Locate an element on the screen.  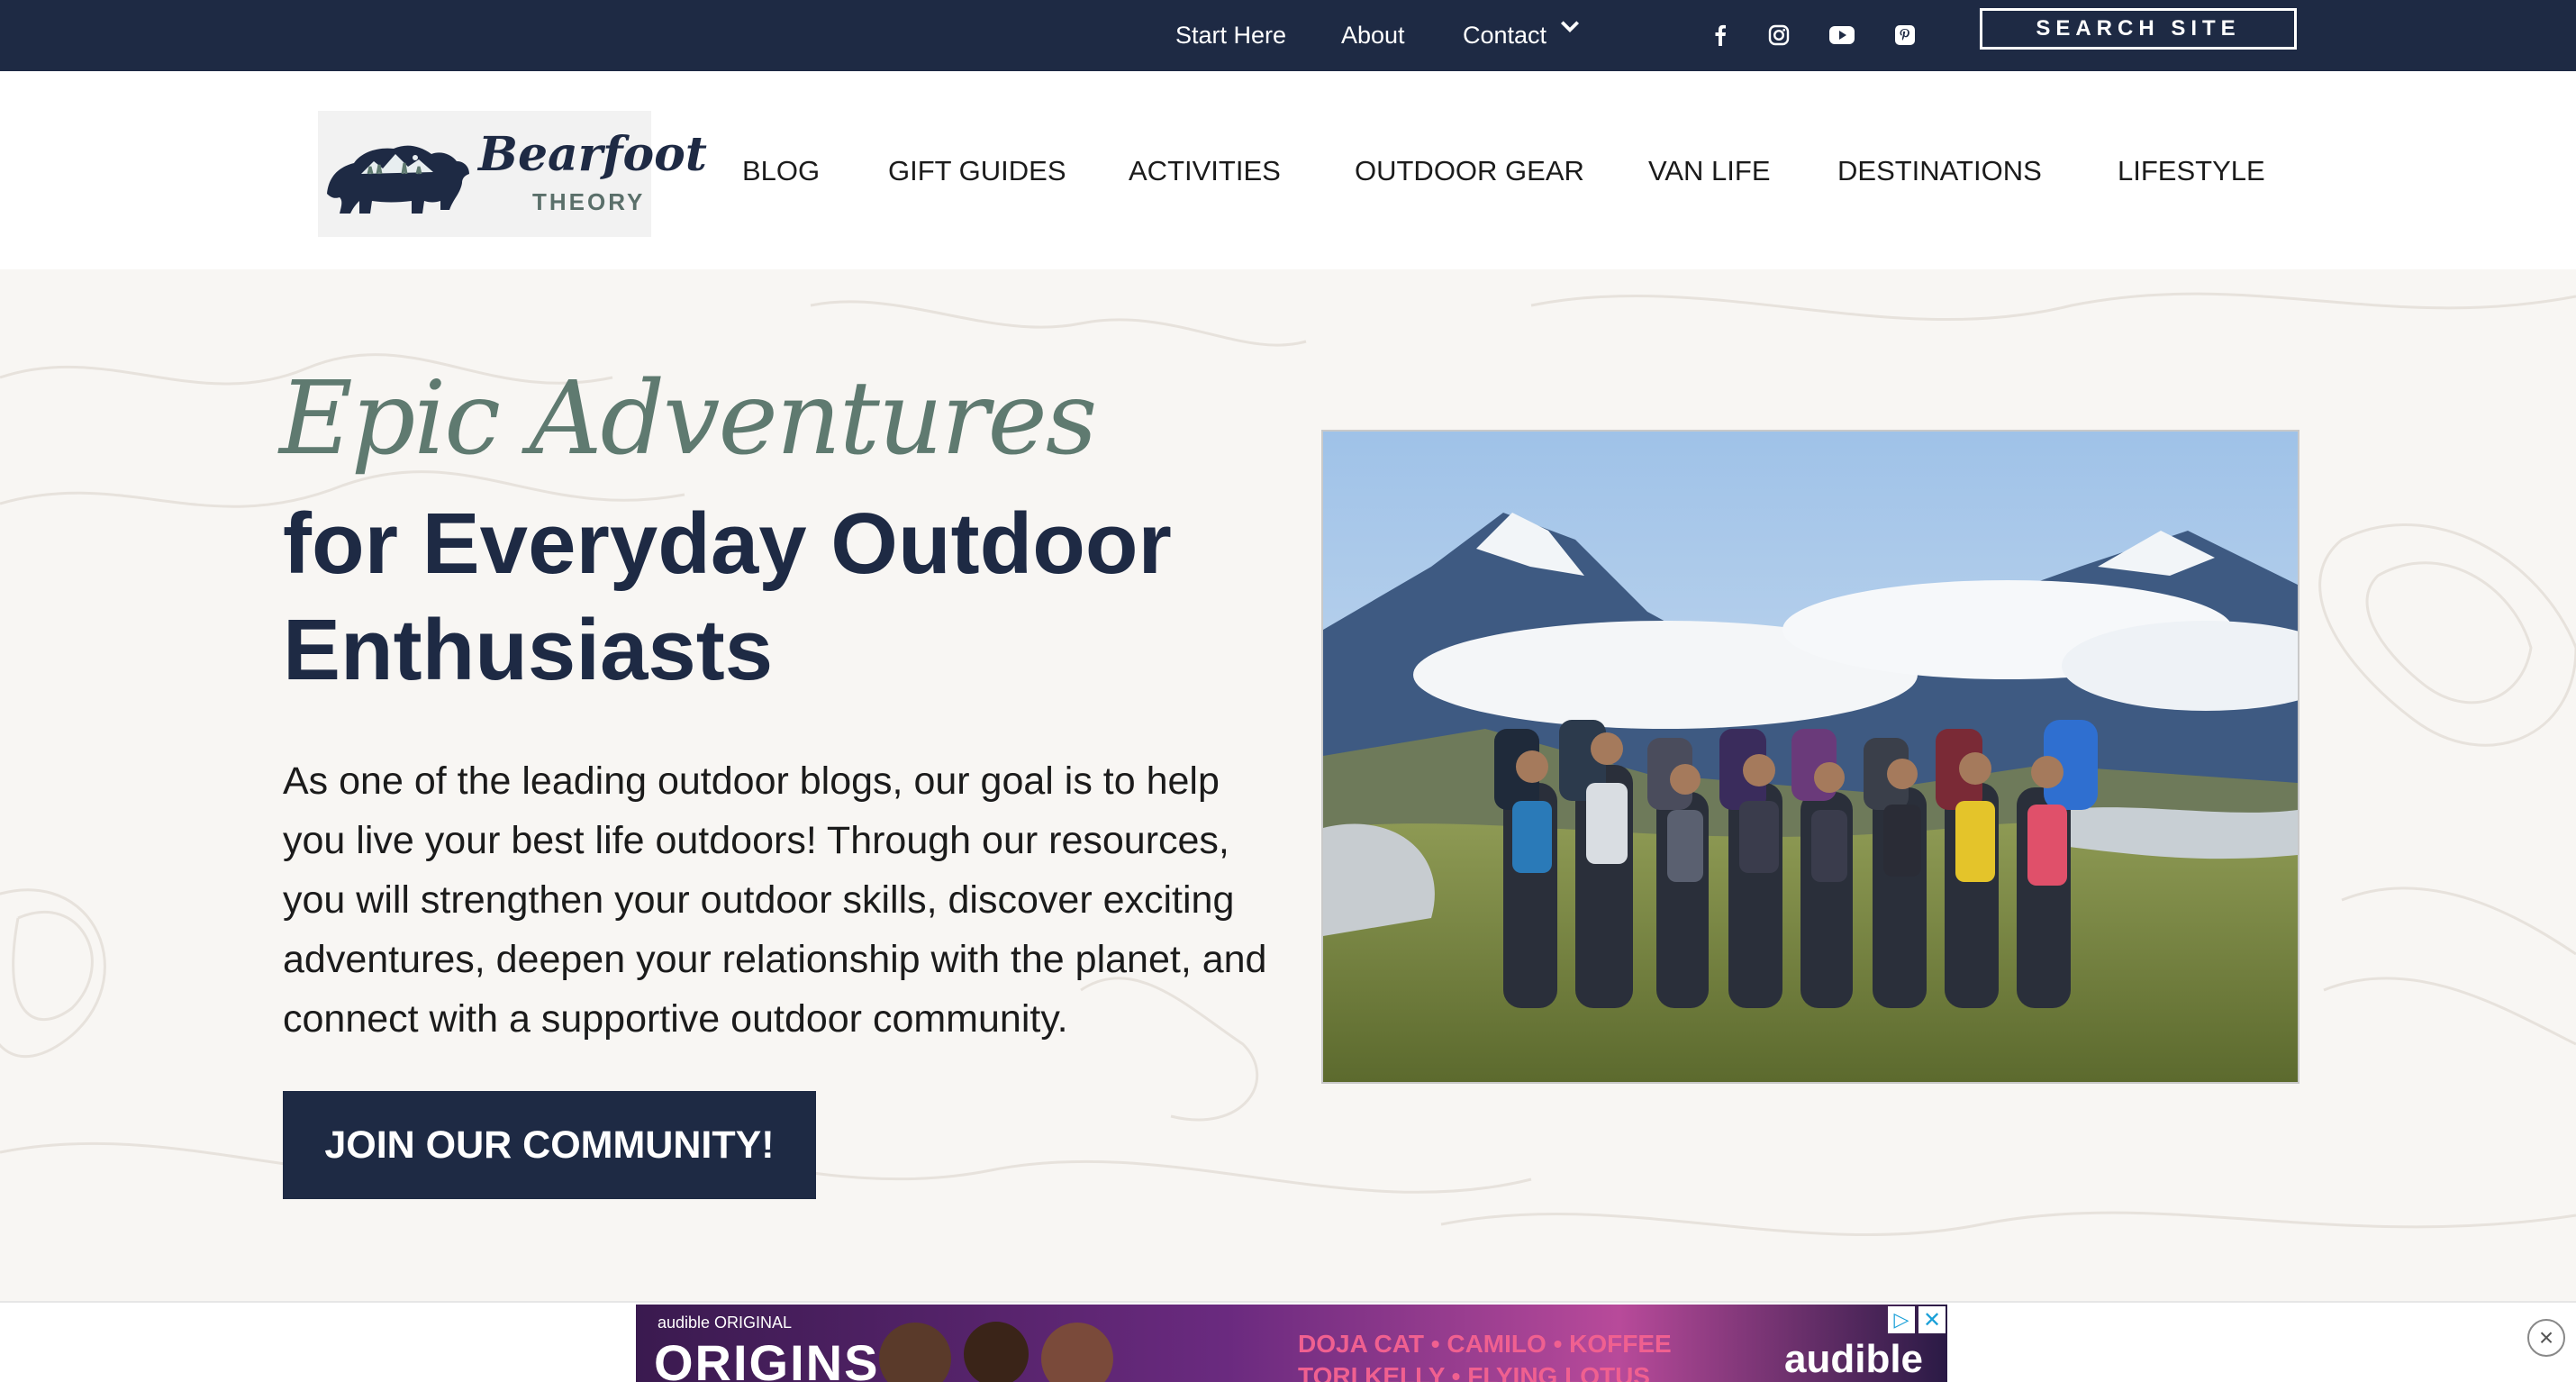
ad-close-icon: ✕ is located at coordinates (1932, 1319).